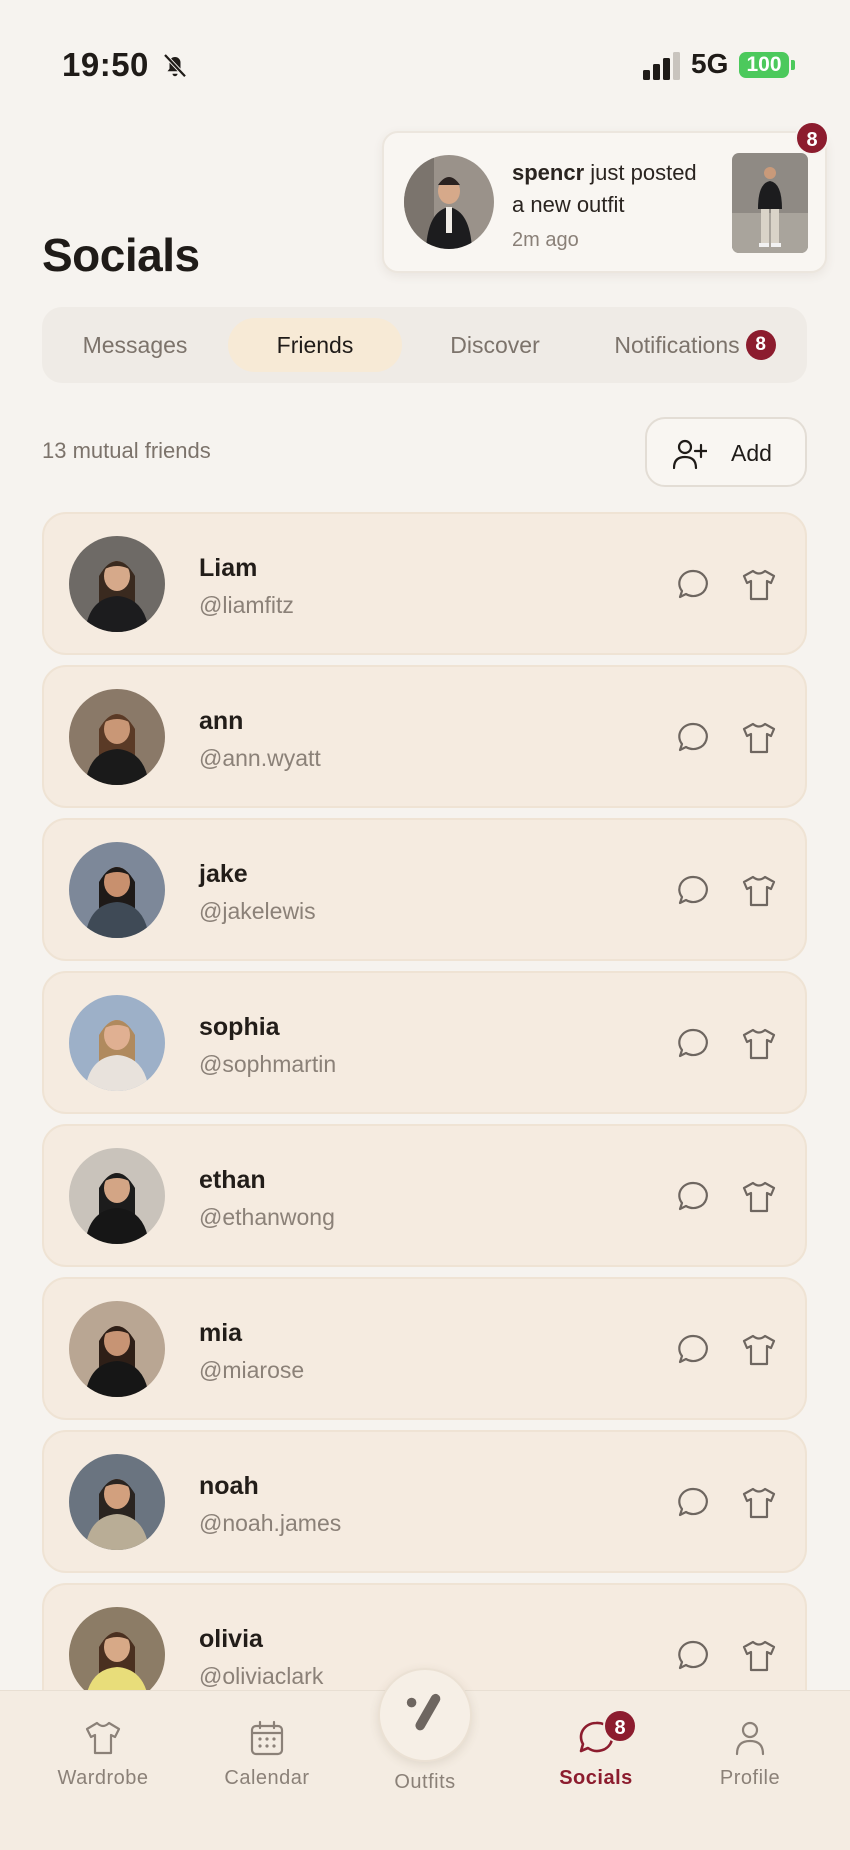 The height and width of the screenshot is (1850, 850). What do you see at coordinates (548, 172) in the screenshot?
I see `notification-username: spencr` at bounding box center [548, 172].